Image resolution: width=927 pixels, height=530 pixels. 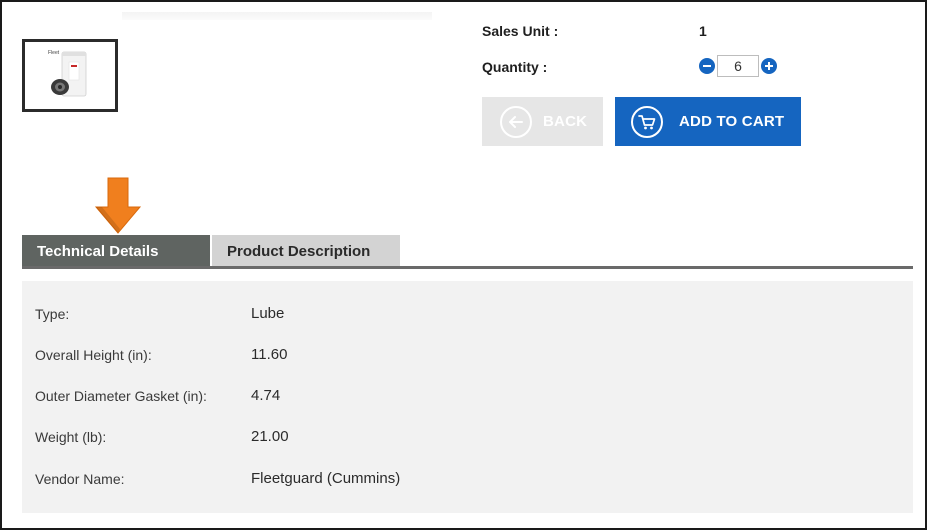 I want to click on detail-key: Vendor Name:, so click(x=80, y=479).